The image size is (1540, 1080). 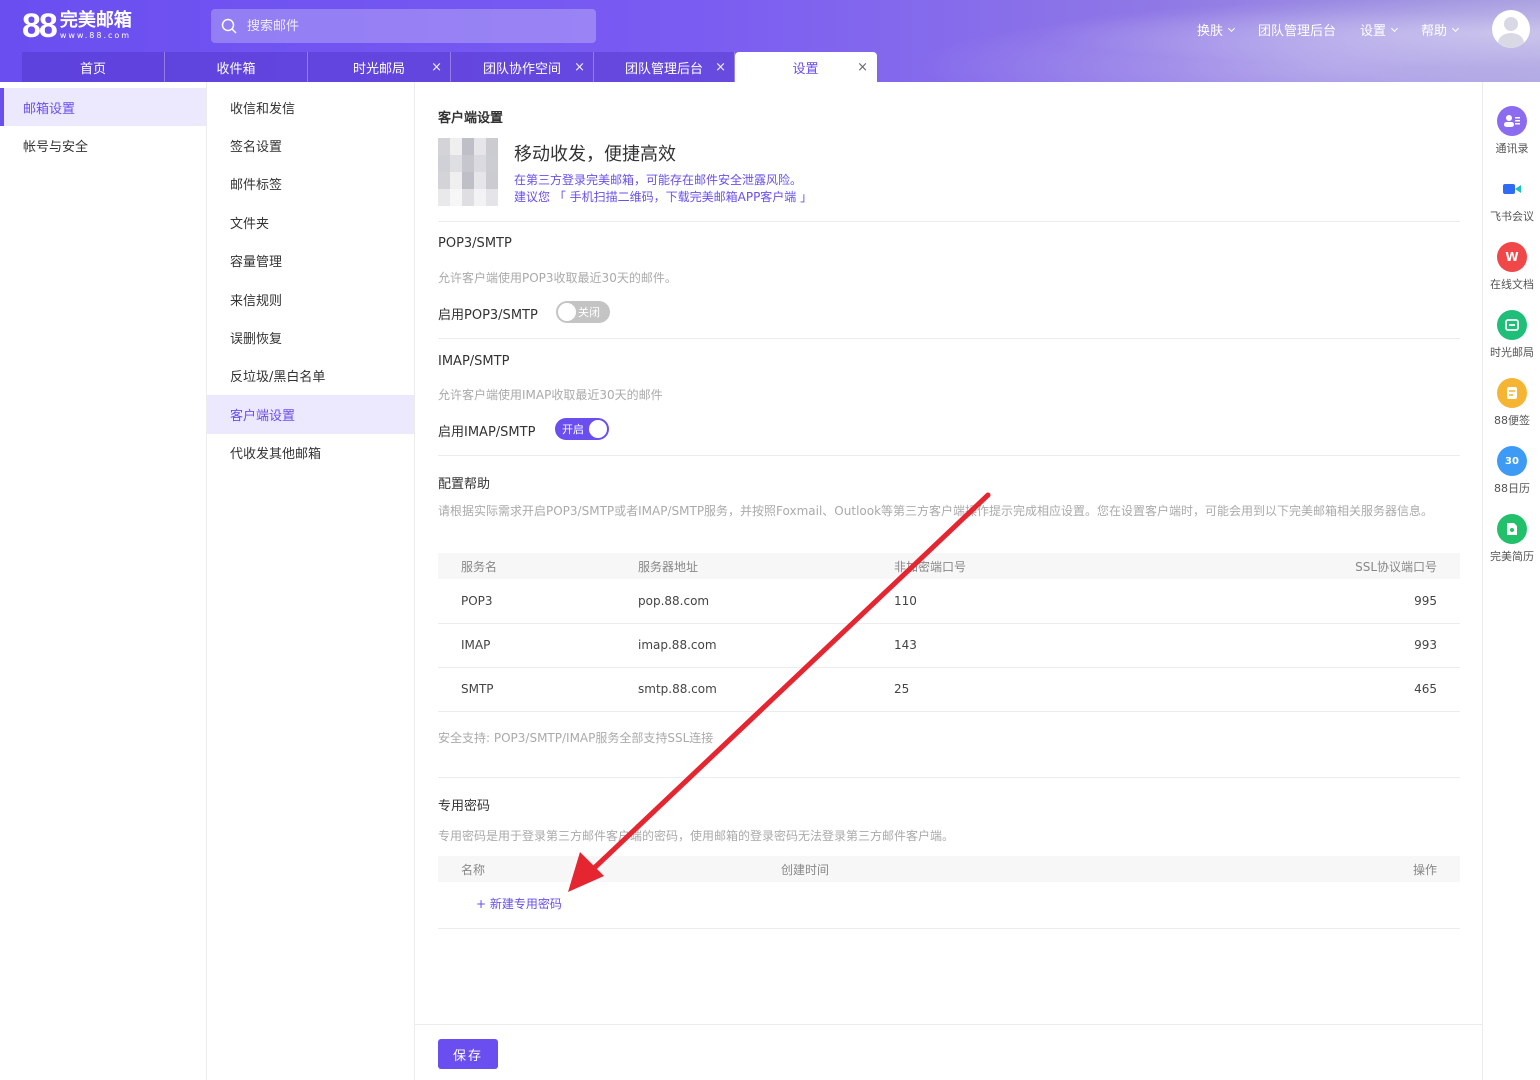 I want to click on table-row: POP3 pop.88.com 110 995, so click(x=949, y=601).